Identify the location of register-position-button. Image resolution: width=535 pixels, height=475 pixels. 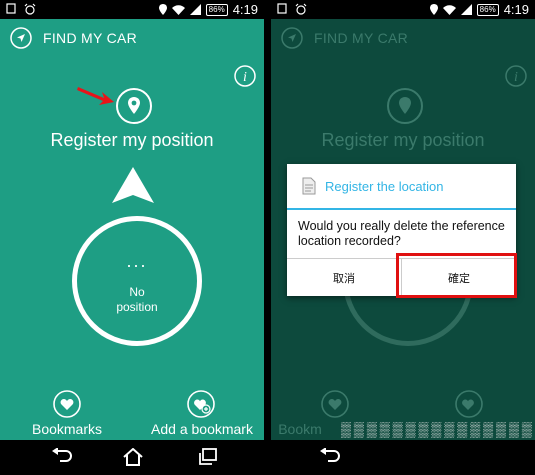
(134, 106).